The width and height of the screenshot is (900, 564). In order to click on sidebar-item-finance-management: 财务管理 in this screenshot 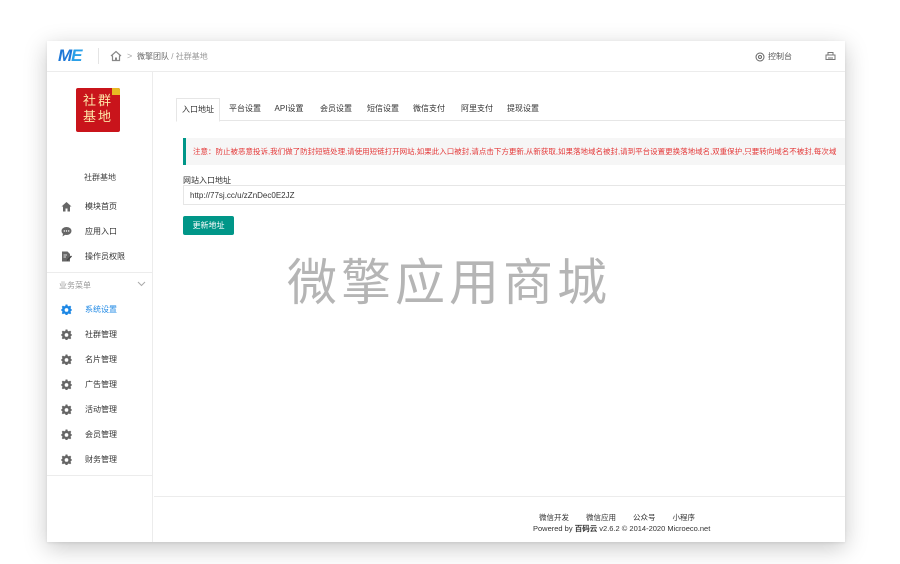, I will do `click(100, 459)`.